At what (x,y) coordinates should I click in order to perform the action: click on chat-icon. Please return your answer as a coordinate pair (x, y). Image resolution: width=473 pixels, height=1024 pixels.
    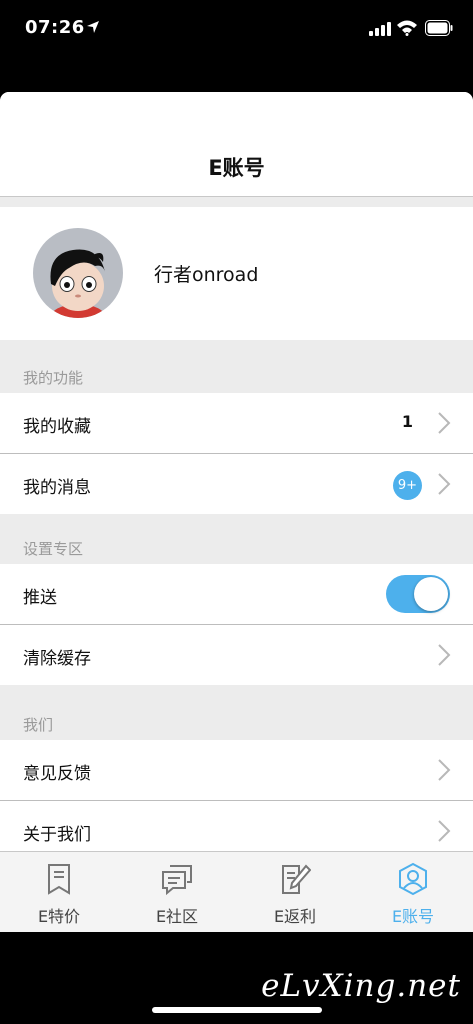
    Looking at the image, I should click on (177, 880).